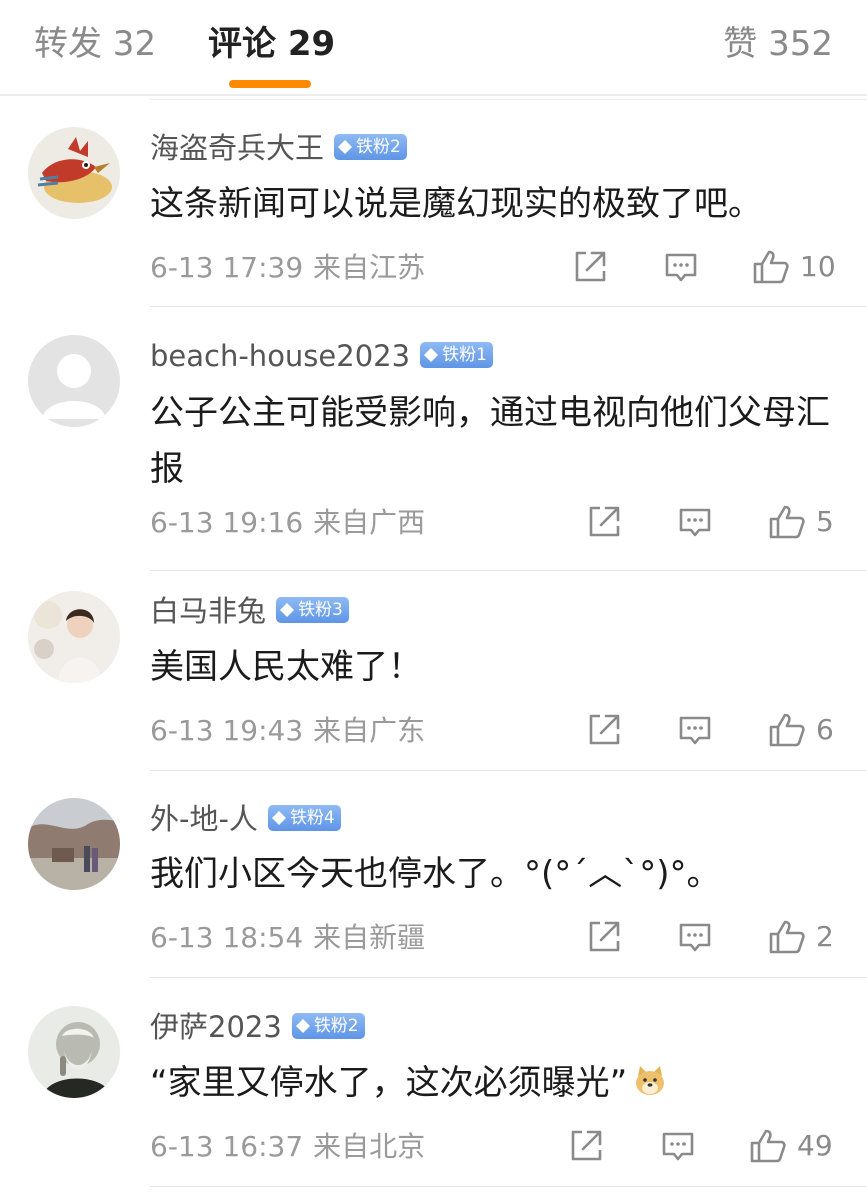 This screenshot has width=867, height=1200. What do you see at coordinates (369, 730) in the screenshot?
I see `comment-location: 来自广东` at bounding box center [369, 730].